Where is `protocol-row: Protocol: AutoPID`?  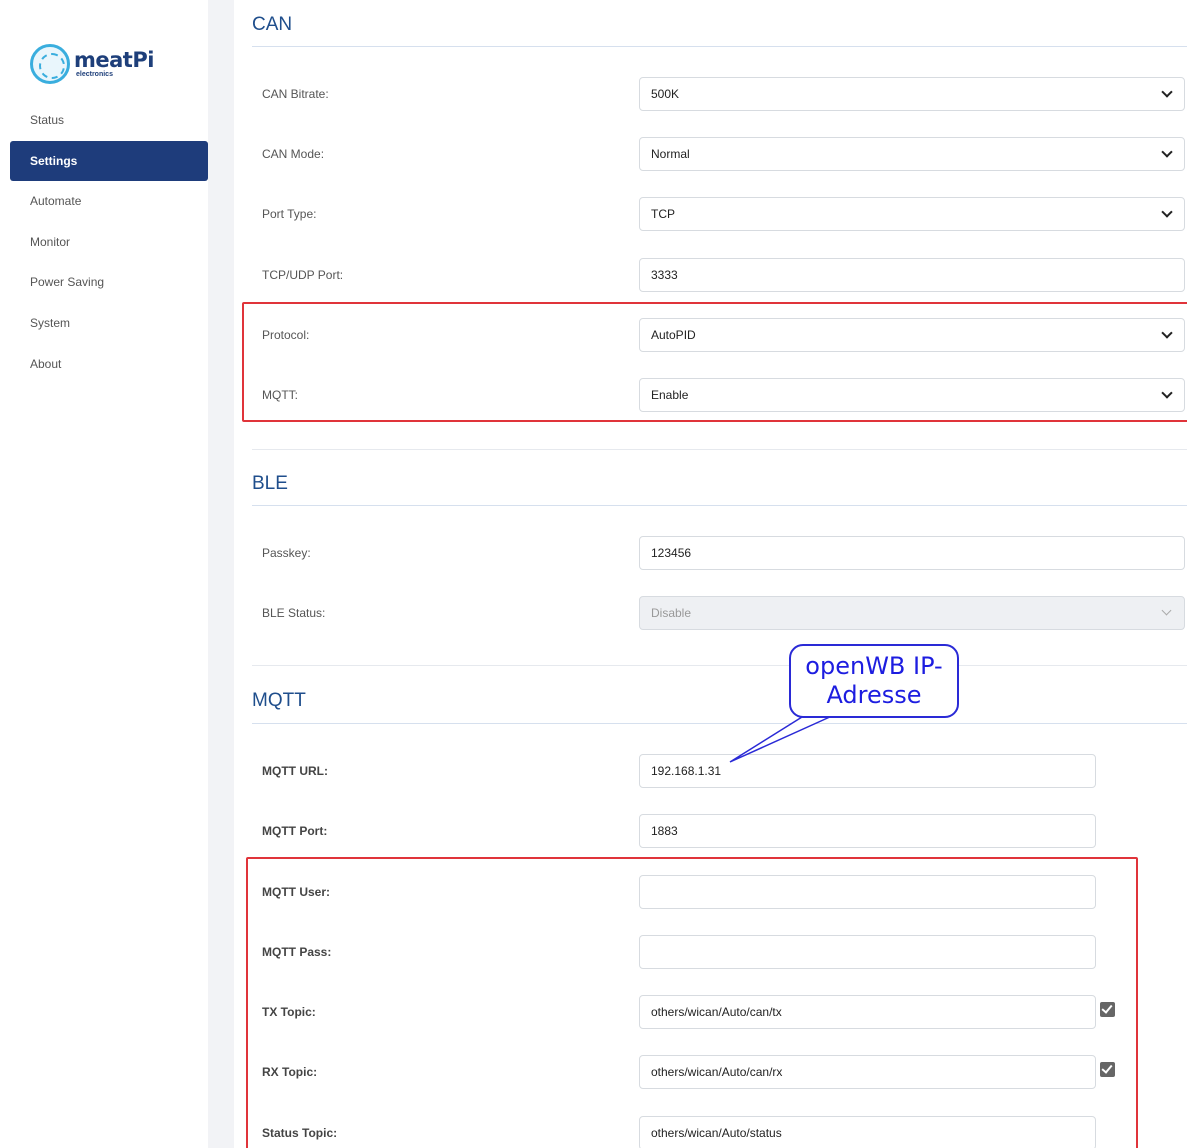
protocol-row: Protocol: AutoPID is located at coordinates (710, 335).